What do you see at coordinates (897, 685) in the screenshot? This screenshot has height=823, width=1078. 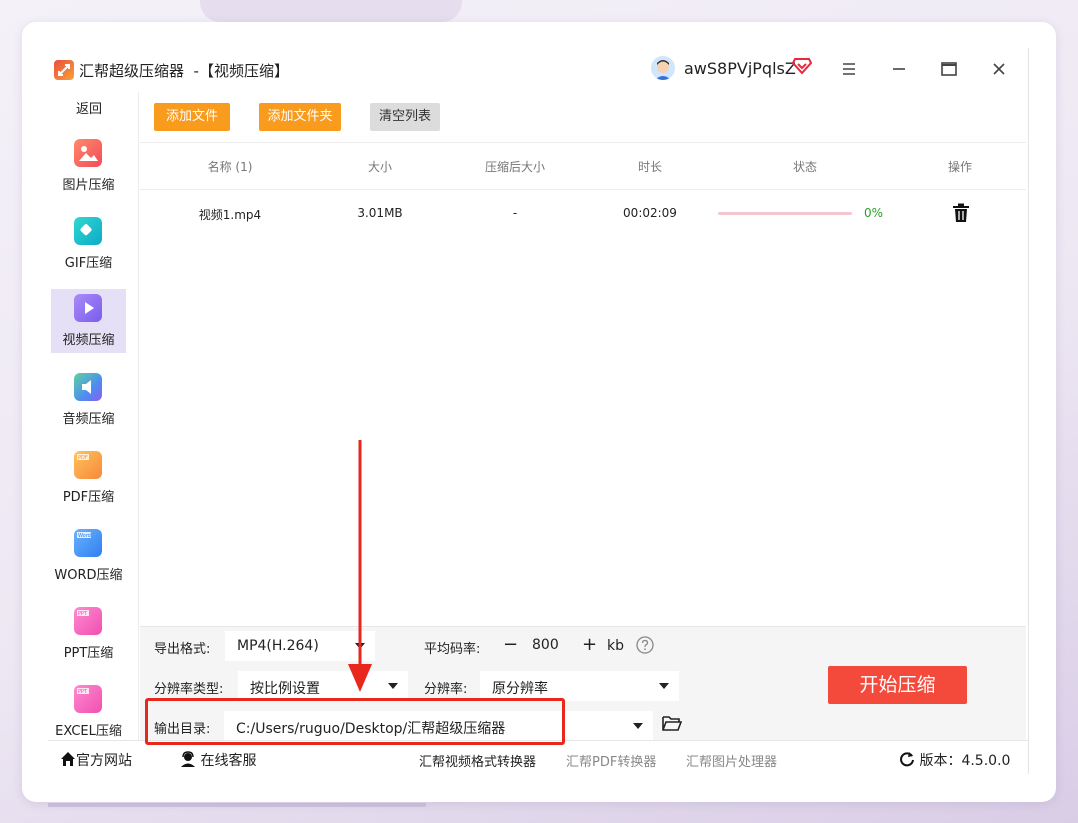 I see `start-compress-button: 开始压缩` at bounding box center [897, 685].